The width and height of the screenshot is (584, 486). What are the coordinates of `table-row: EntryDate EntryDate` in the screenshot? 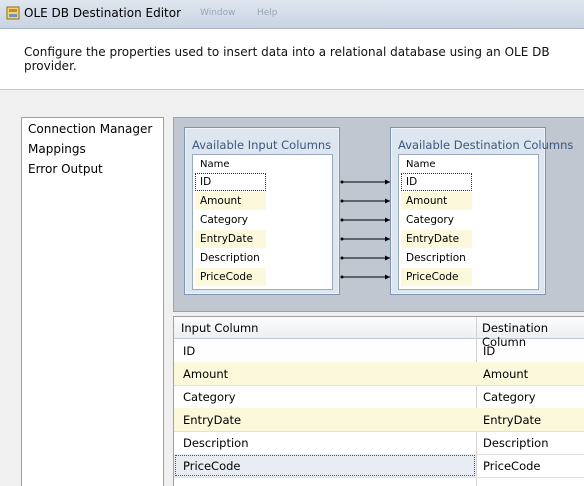 It's located at (379, 420).